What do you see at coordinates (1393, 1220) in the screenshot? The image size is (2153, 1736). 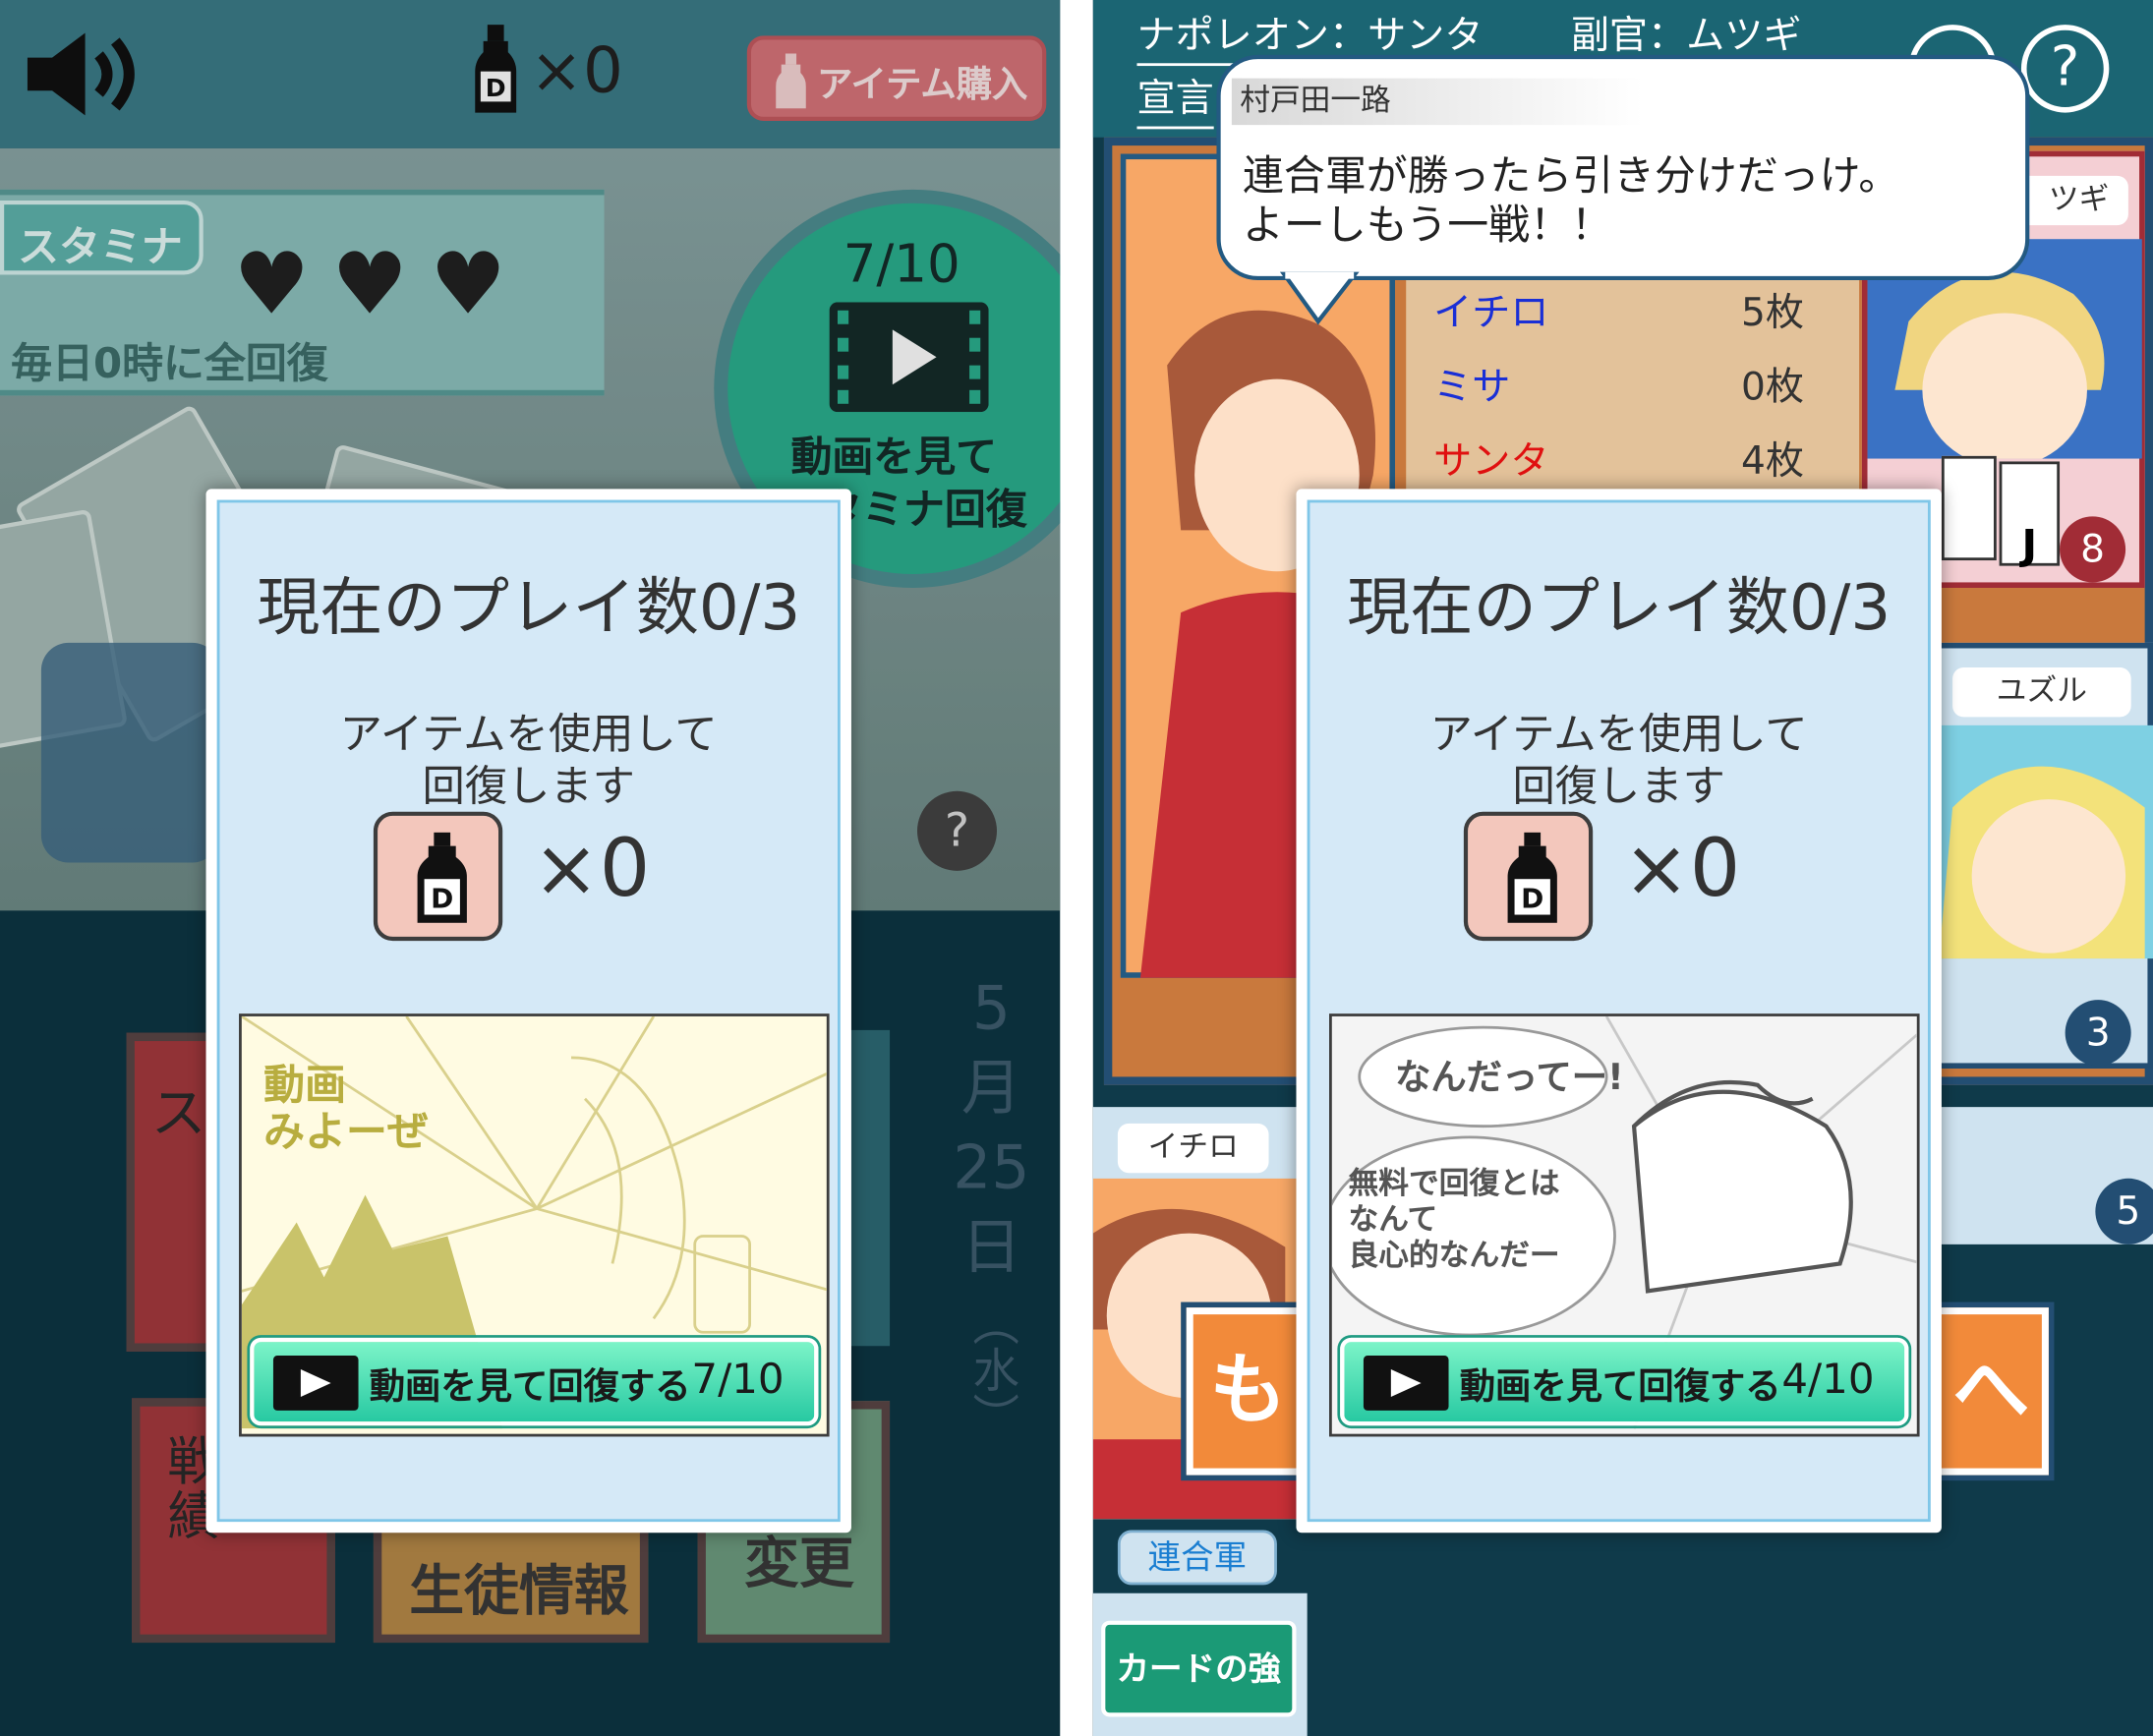 I see `promo-bubble-2-line-2: なんて` at bounding box center [1393, 1220].